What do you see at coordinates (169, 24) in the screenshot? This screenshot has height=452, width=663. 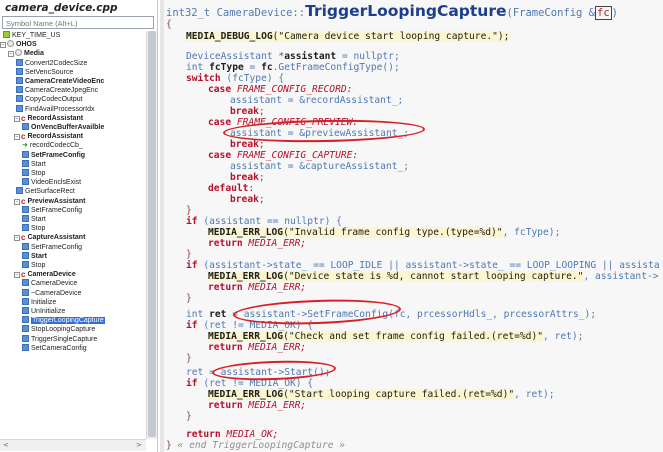 I see `code-line: {` at bounding box center [169, 24].